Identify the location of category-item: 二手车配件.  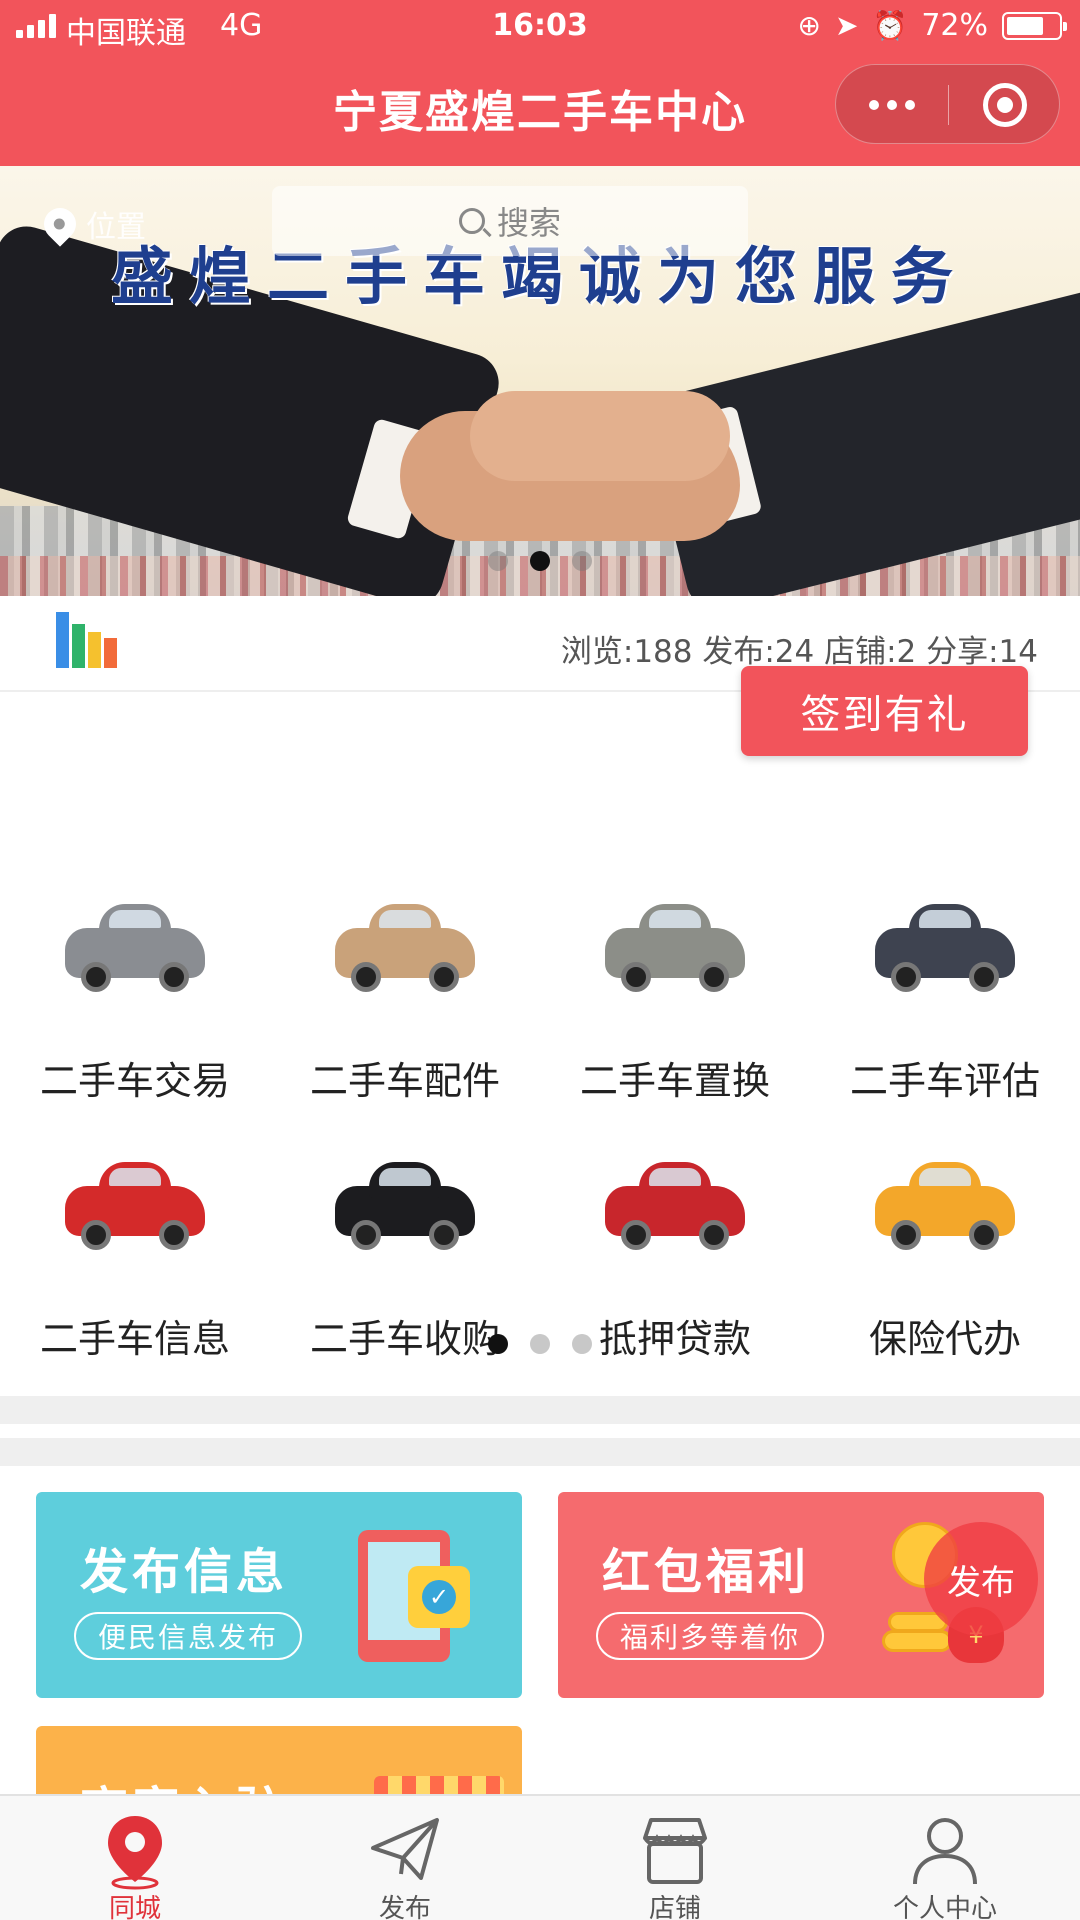
(405, 995).